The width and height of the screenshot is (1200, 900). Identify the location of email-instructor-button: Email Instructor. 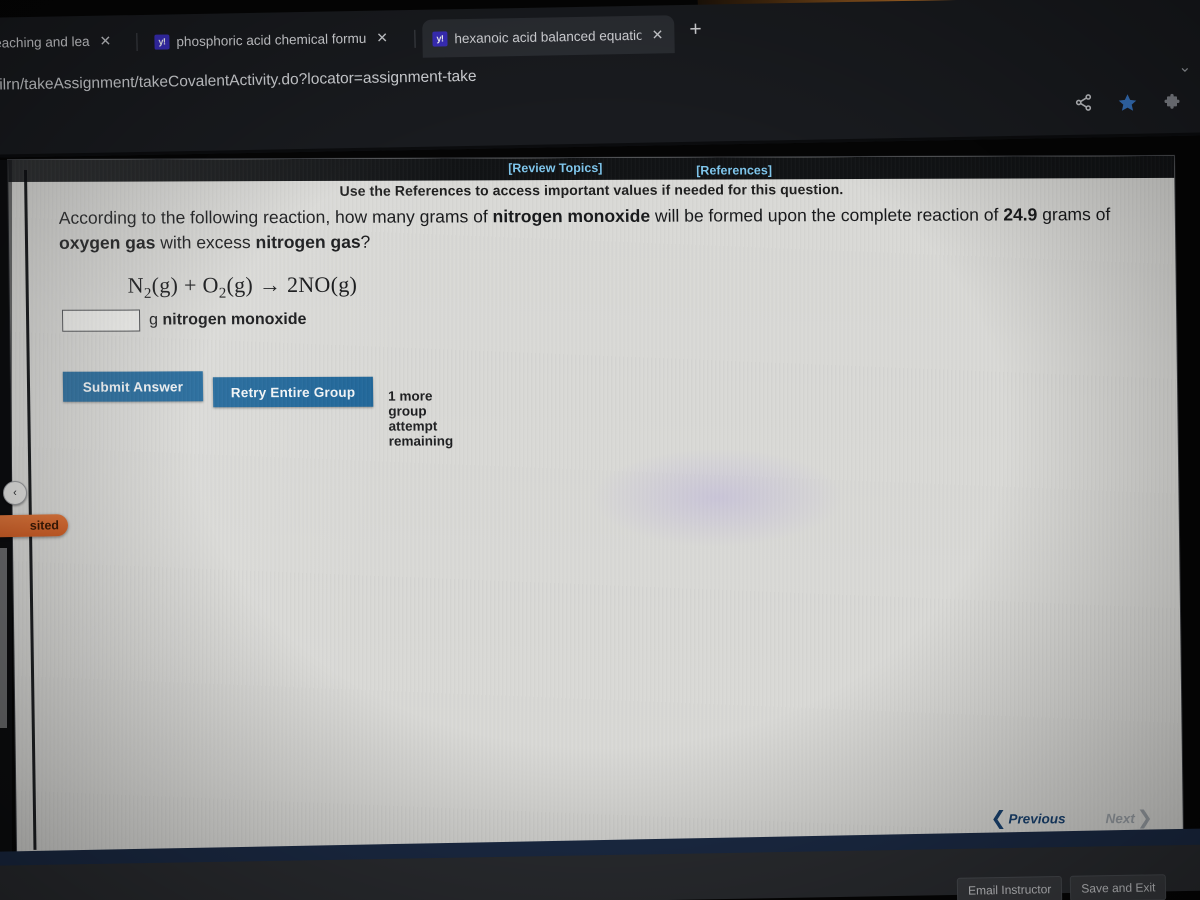
(1009, 887).